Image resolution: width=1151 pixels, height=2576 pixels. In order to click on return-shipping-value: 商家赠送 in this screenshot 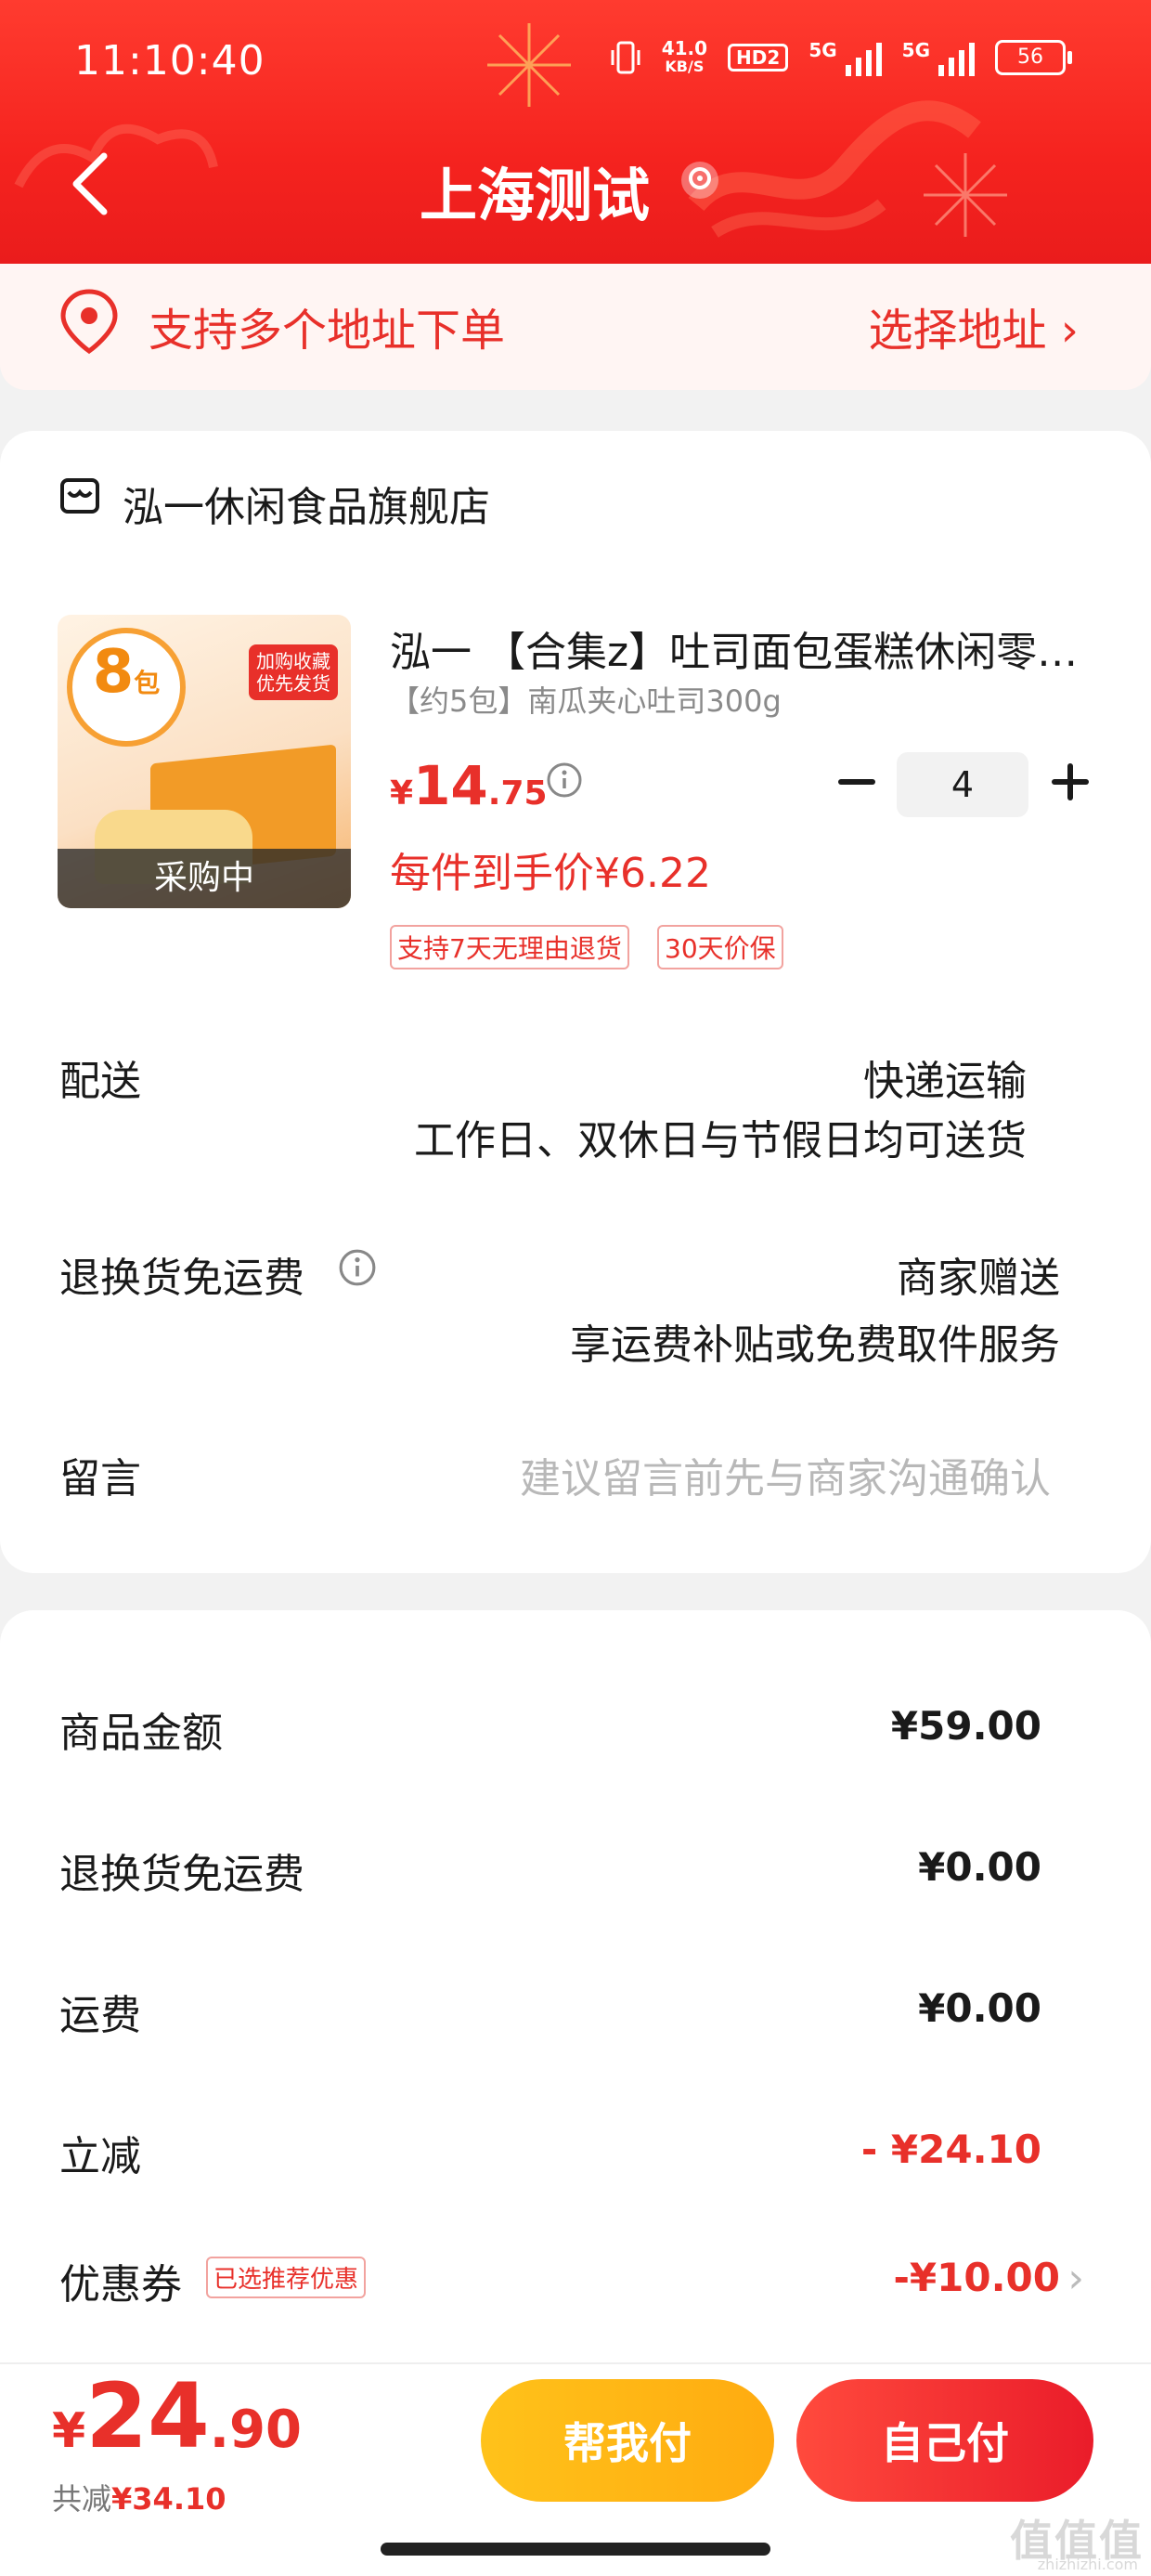, I will do `click(979, 1278)`.